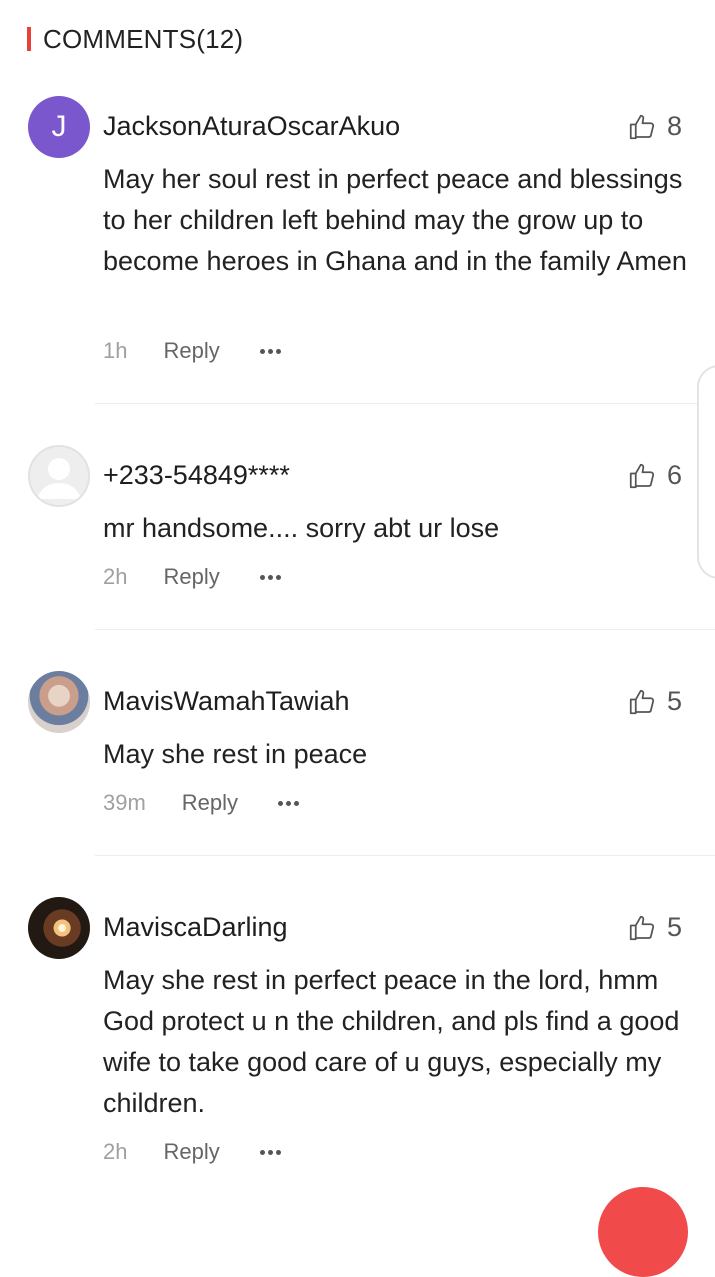 The height and width of the screenshot is (1277, 715). Describe the element at coordinates (195, 927) in the screenshot. I see `commenter-name: MaviscaDarling` at that location.